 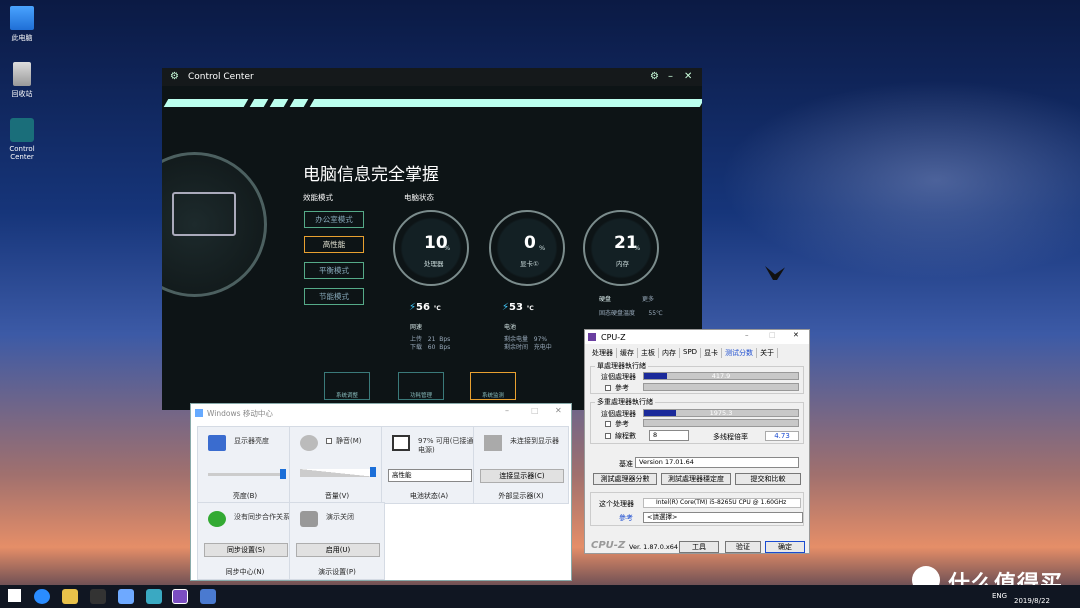 I want to click on start-button-icon, so click(x=14, y=595).